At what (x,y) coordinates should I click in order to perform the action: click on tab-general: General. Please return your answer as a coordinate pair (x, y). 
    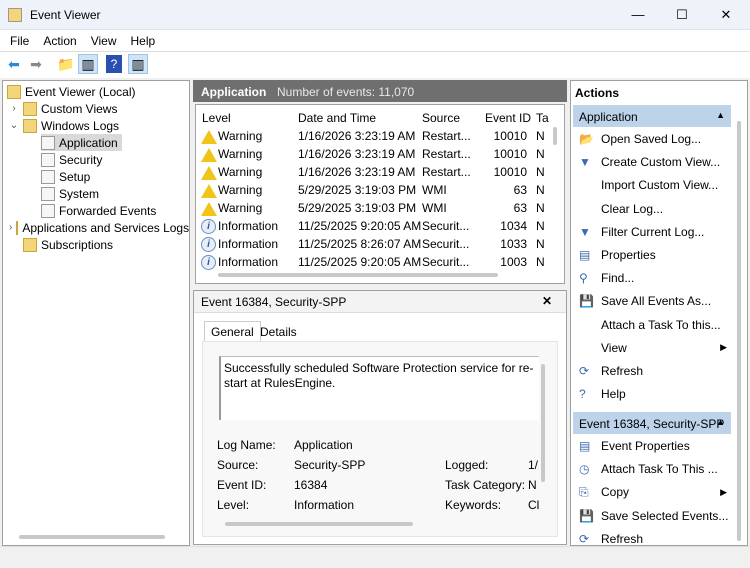
    Looking at the image, I should click on (232, 331).